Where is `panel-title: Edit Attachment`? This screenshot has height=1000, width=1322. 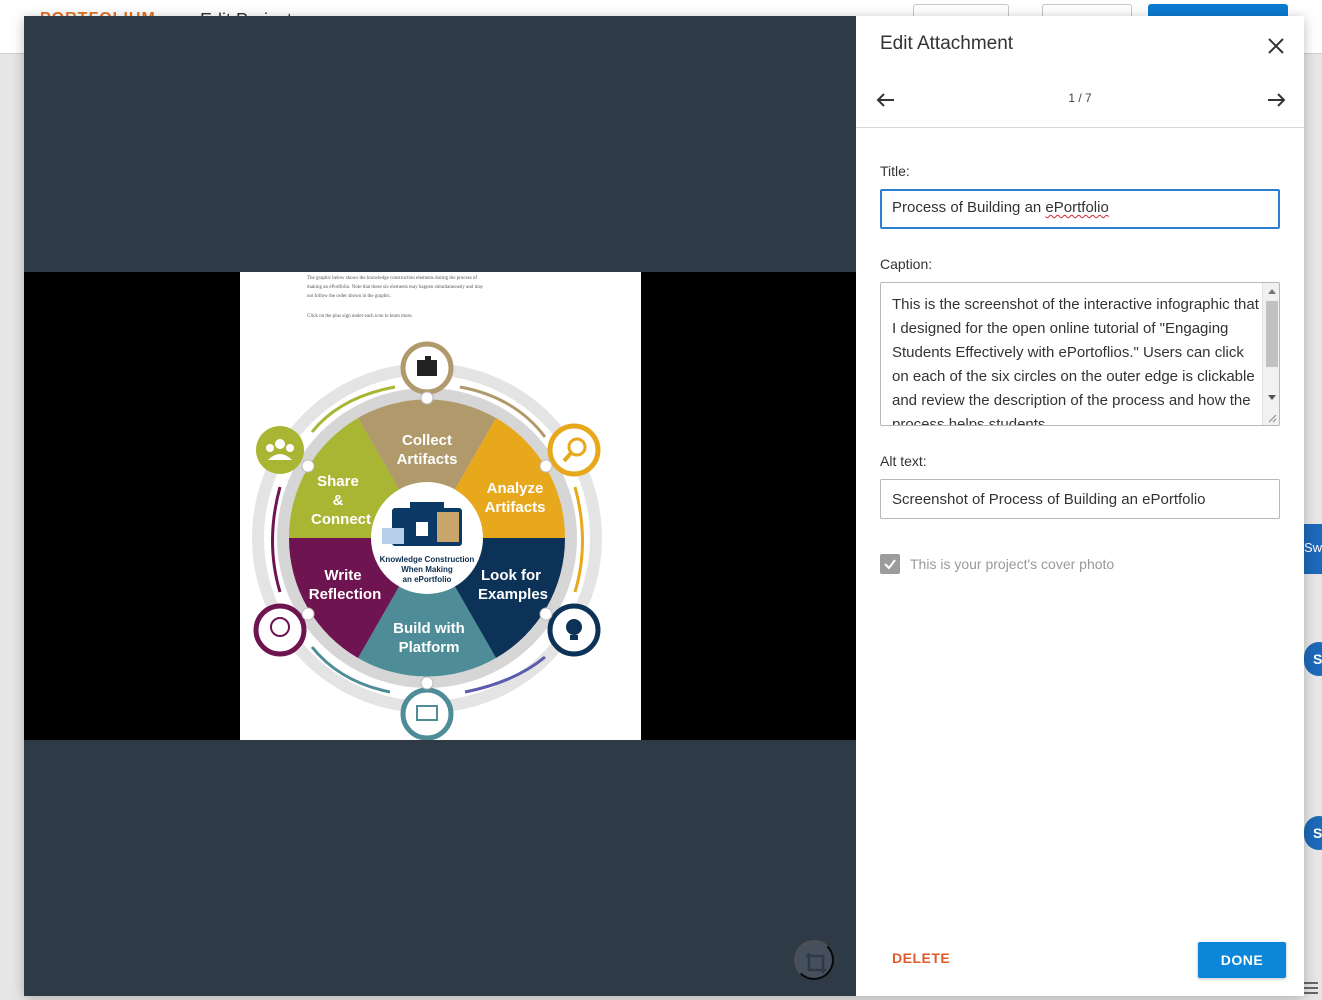 panel-title: Edit Attachment is located at coordinates (947, 43).